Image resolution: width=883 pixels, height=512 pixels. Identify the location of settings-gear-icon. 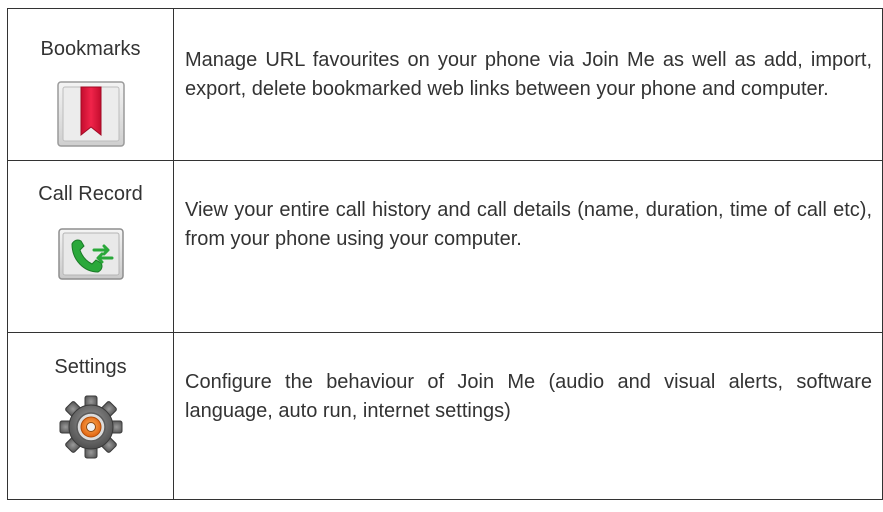
(90, 427).